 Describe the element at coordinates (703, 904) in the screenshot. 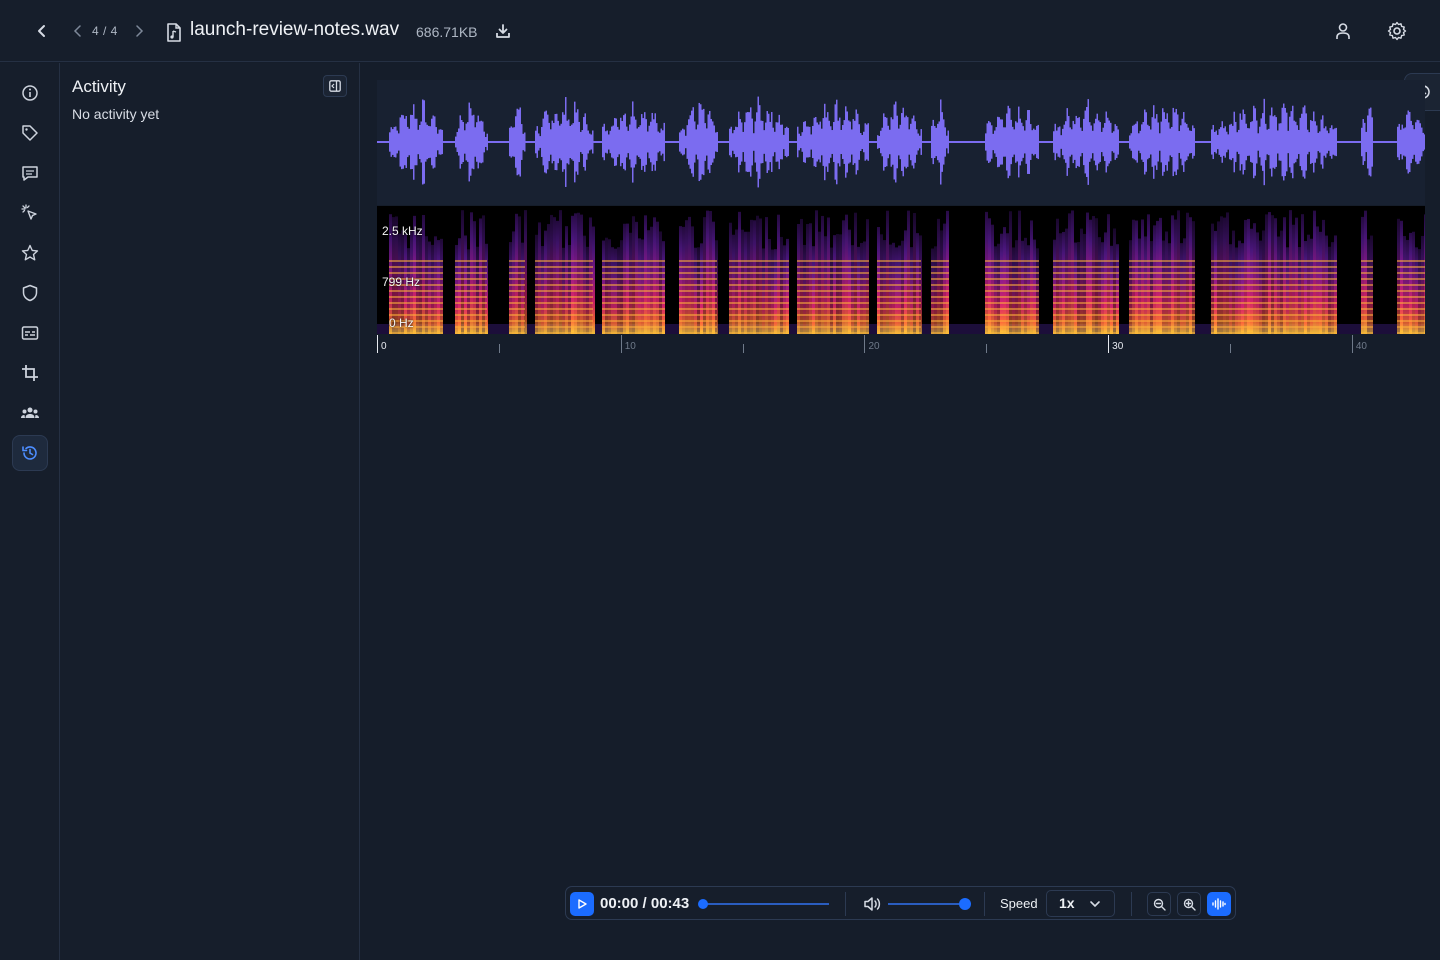

I see `seek-handle` at that location.